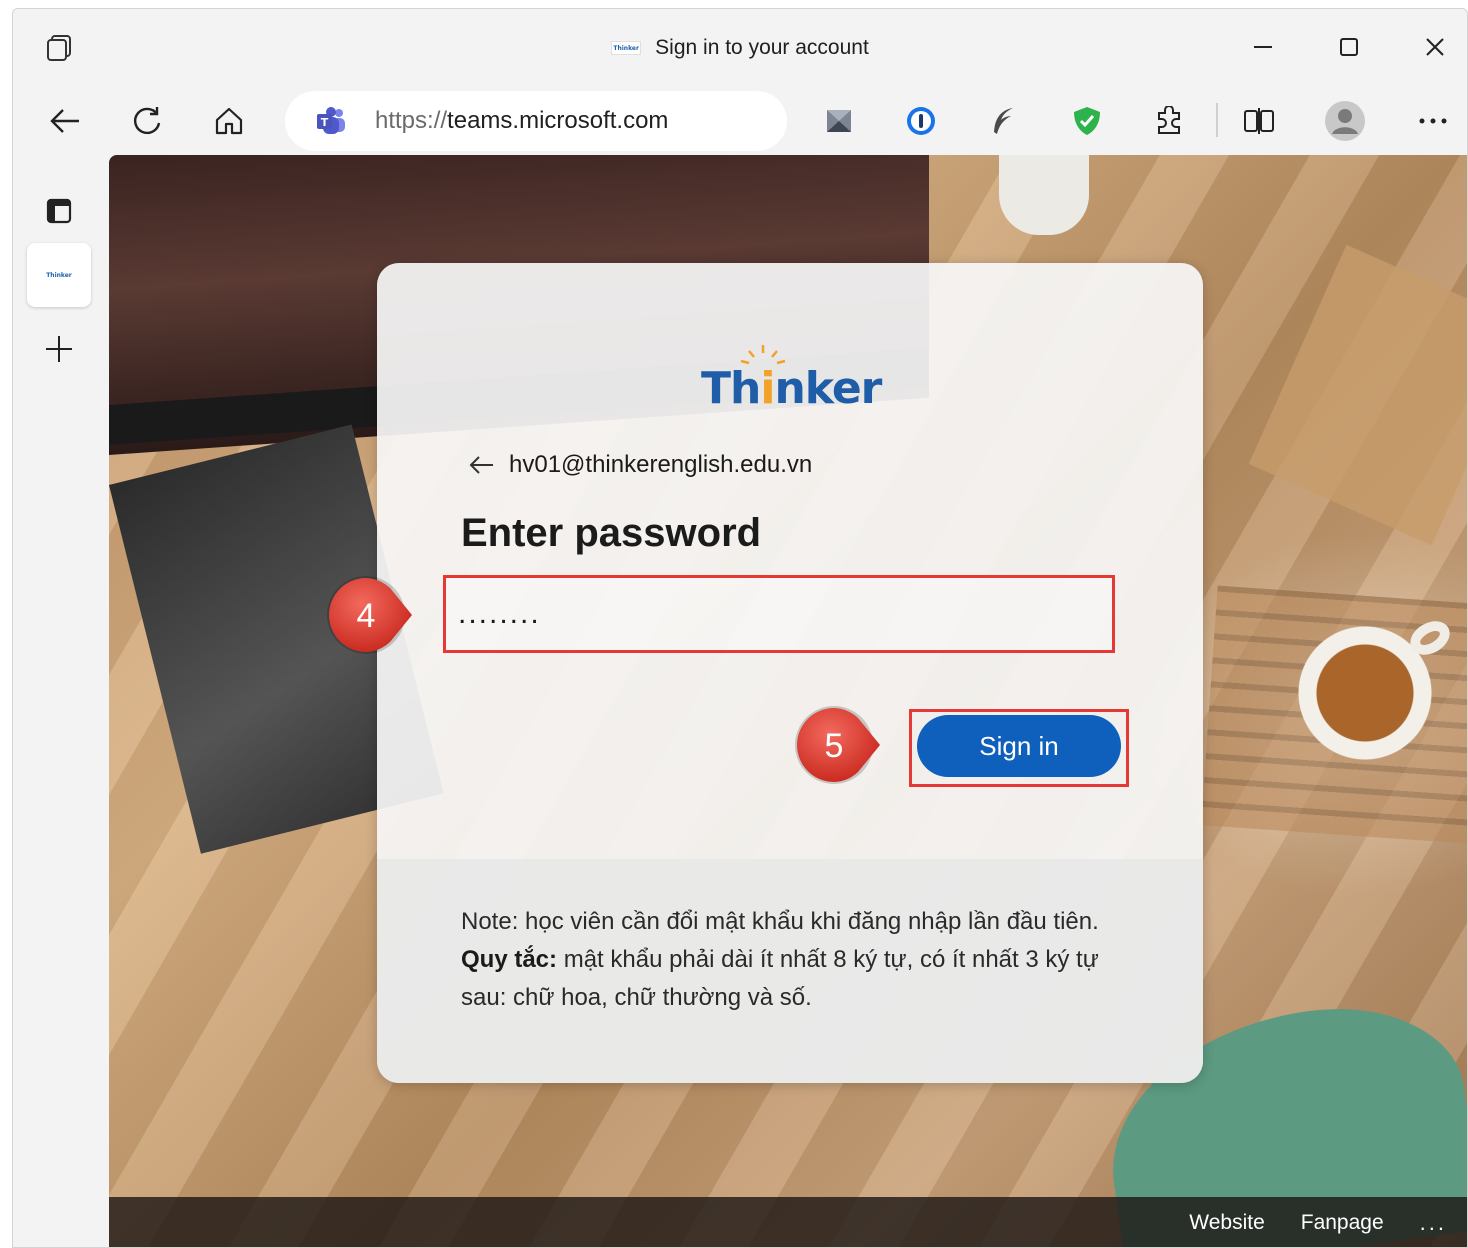 The height and width of the screenshot is (1248, 1468). I want to click on step-marker-4: 4, so click(366, 615).